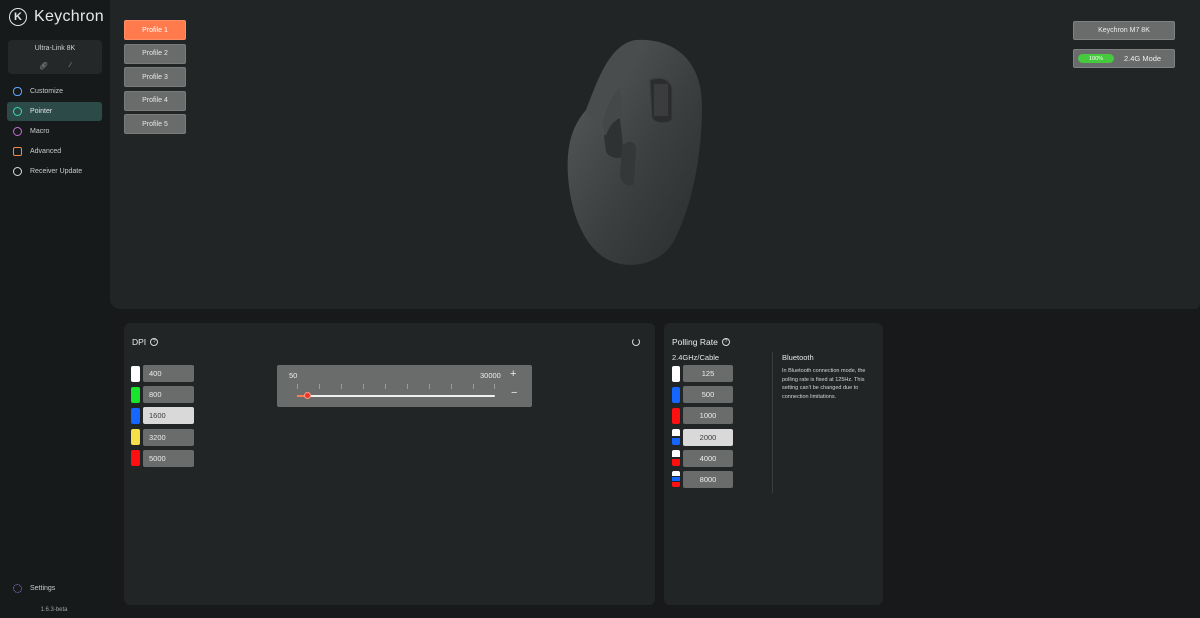 Image resolution: width=1200 pixels, height=618 pixels. I want to click on dpi-level-row: 3200, so click(162, 437).